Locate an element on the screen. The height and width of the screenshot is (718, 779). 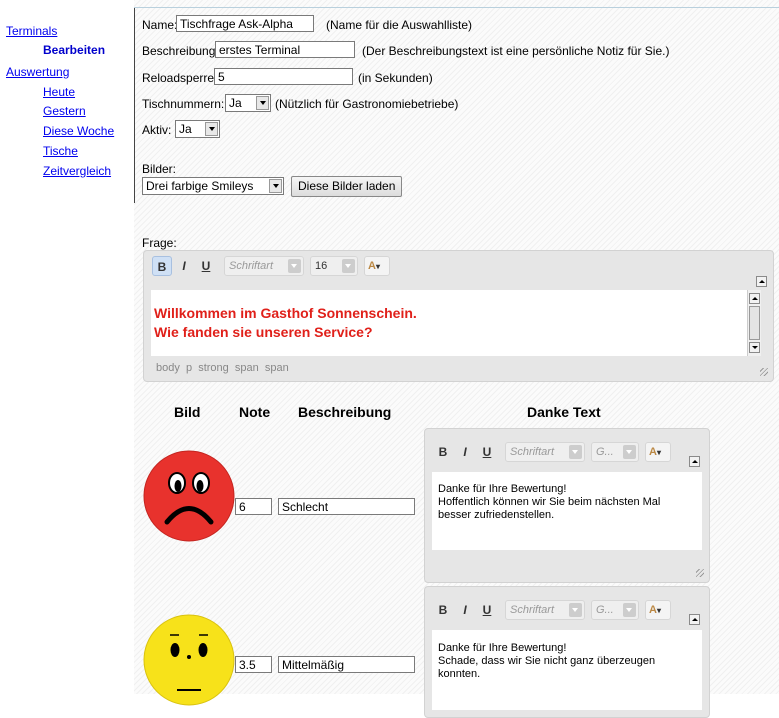
nav-diese-woche: Diese Woche is located at coordinates (78, 131).